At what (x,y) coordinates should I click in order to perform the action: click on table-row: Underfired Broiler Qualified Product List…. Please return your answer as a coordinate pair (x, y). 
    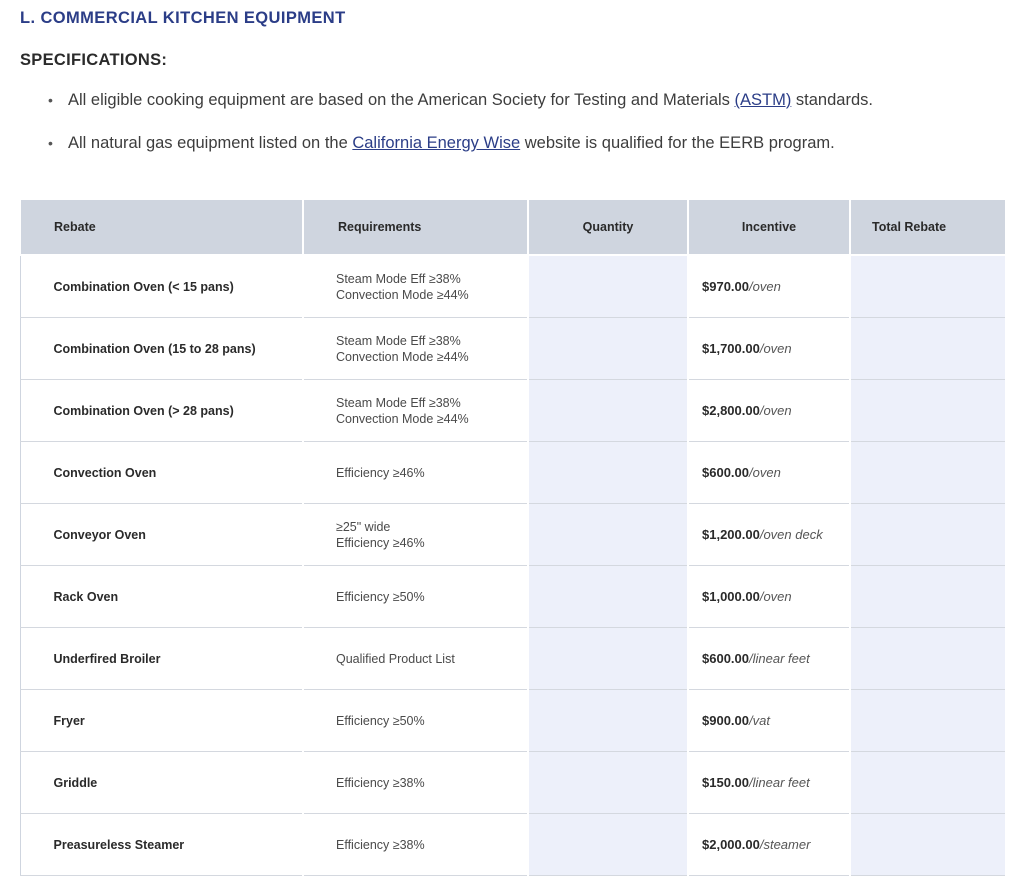
    Looking at the image, I should click on (512, 658).